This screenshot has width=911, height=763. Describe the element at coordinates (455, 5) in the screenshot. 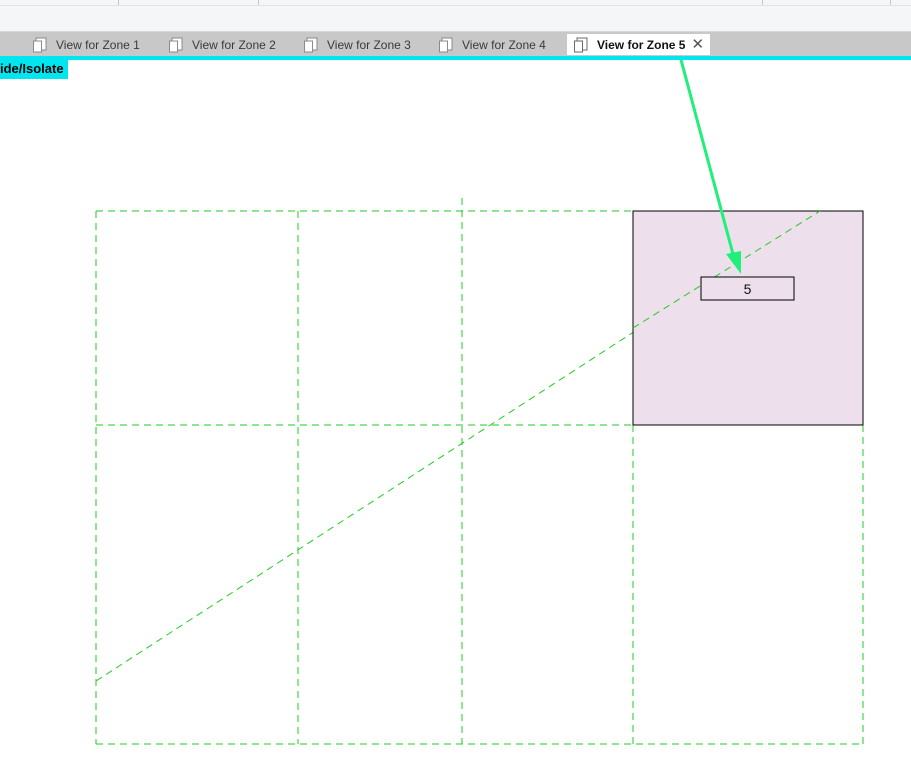

I see `toolbar-rule` at that location.